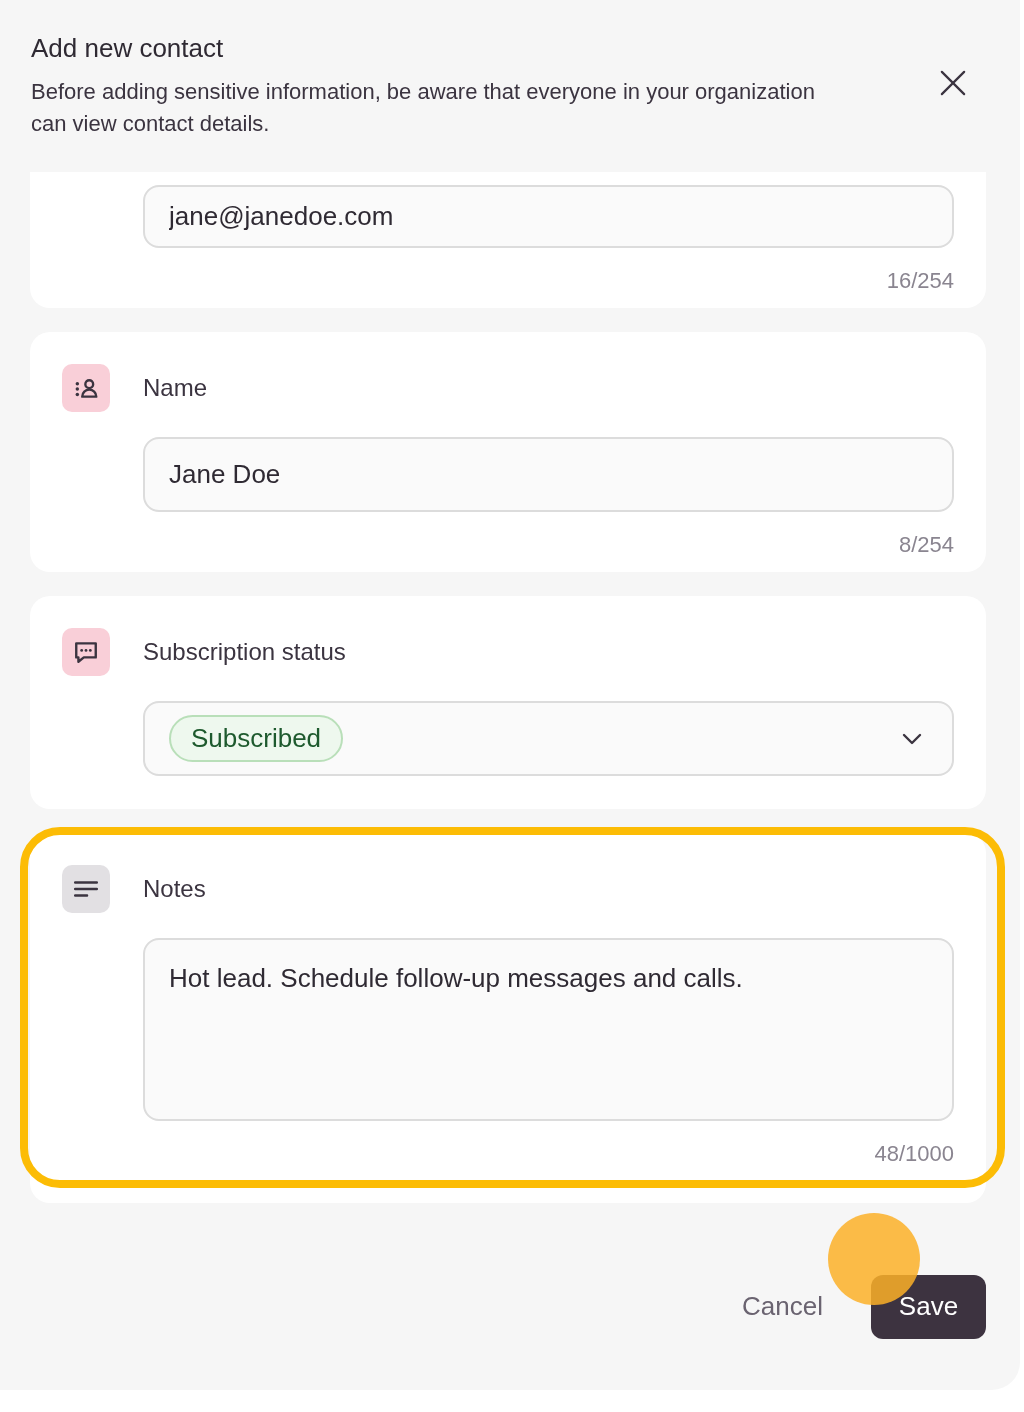 The image size is (1024, 1412). Describe the element at coordinates (423, 108) in the screenshot. I see `dialog-description: Before adding sensitive information, be aware that everyone in your organization can view contact details.` at that location.